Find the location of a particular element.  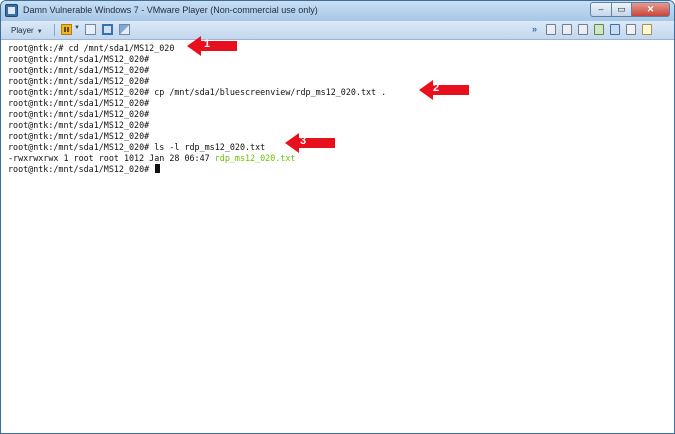

annotation-arrow-2: 2 is located at coordinates (444, 90).